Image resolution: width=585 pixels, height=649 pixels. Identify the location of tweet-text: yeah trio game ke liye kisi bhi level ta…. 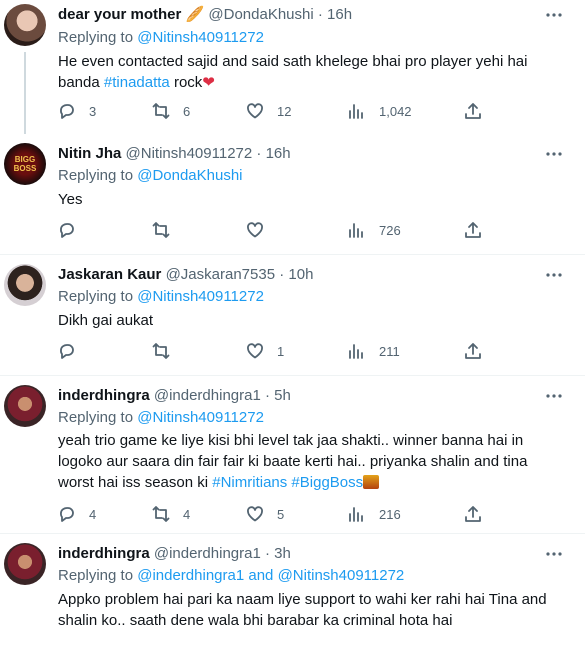
(308, 461).